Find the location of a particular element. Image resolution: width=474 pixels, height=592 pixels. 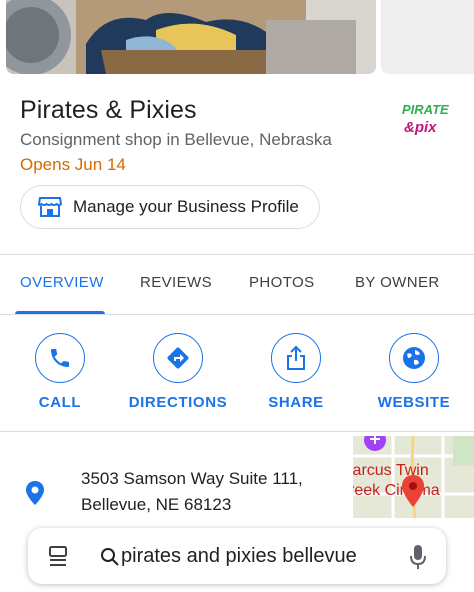

business-logo: PIRATE &pix is located at coordinates (428, 117).